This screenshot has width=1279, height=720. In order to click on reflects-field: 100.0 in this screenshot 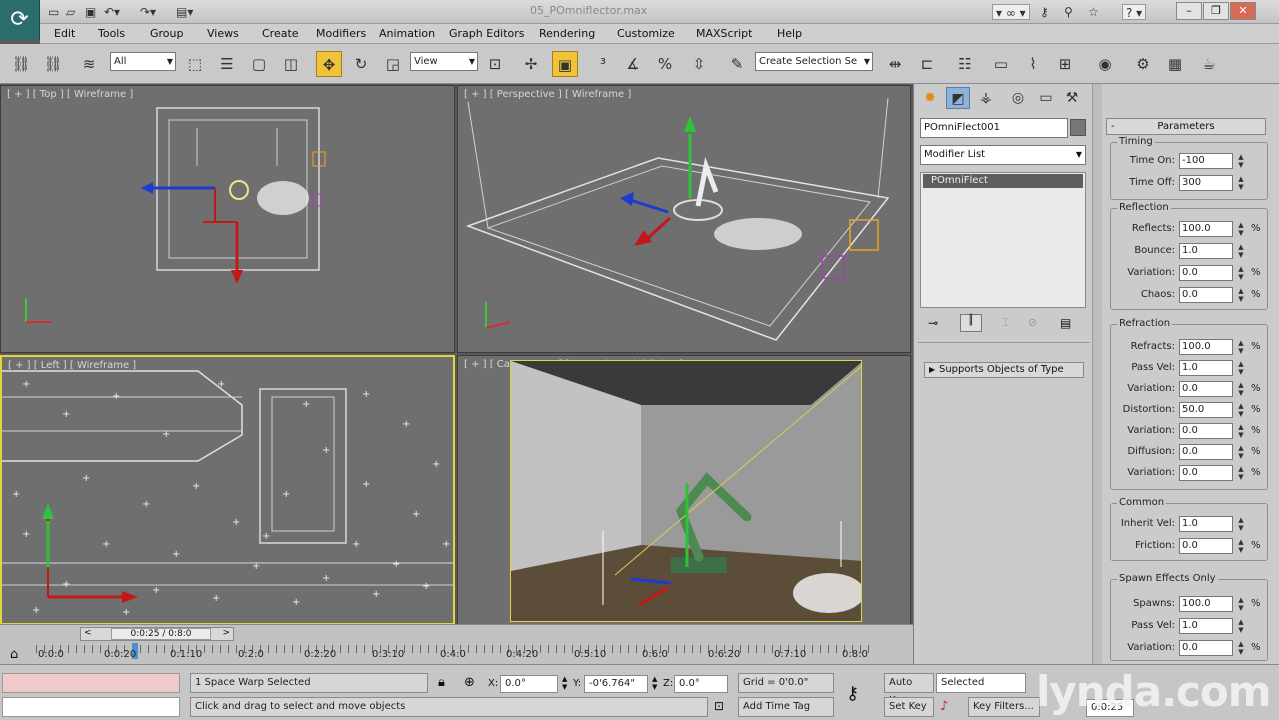, I will do `click(1206, 229)`.